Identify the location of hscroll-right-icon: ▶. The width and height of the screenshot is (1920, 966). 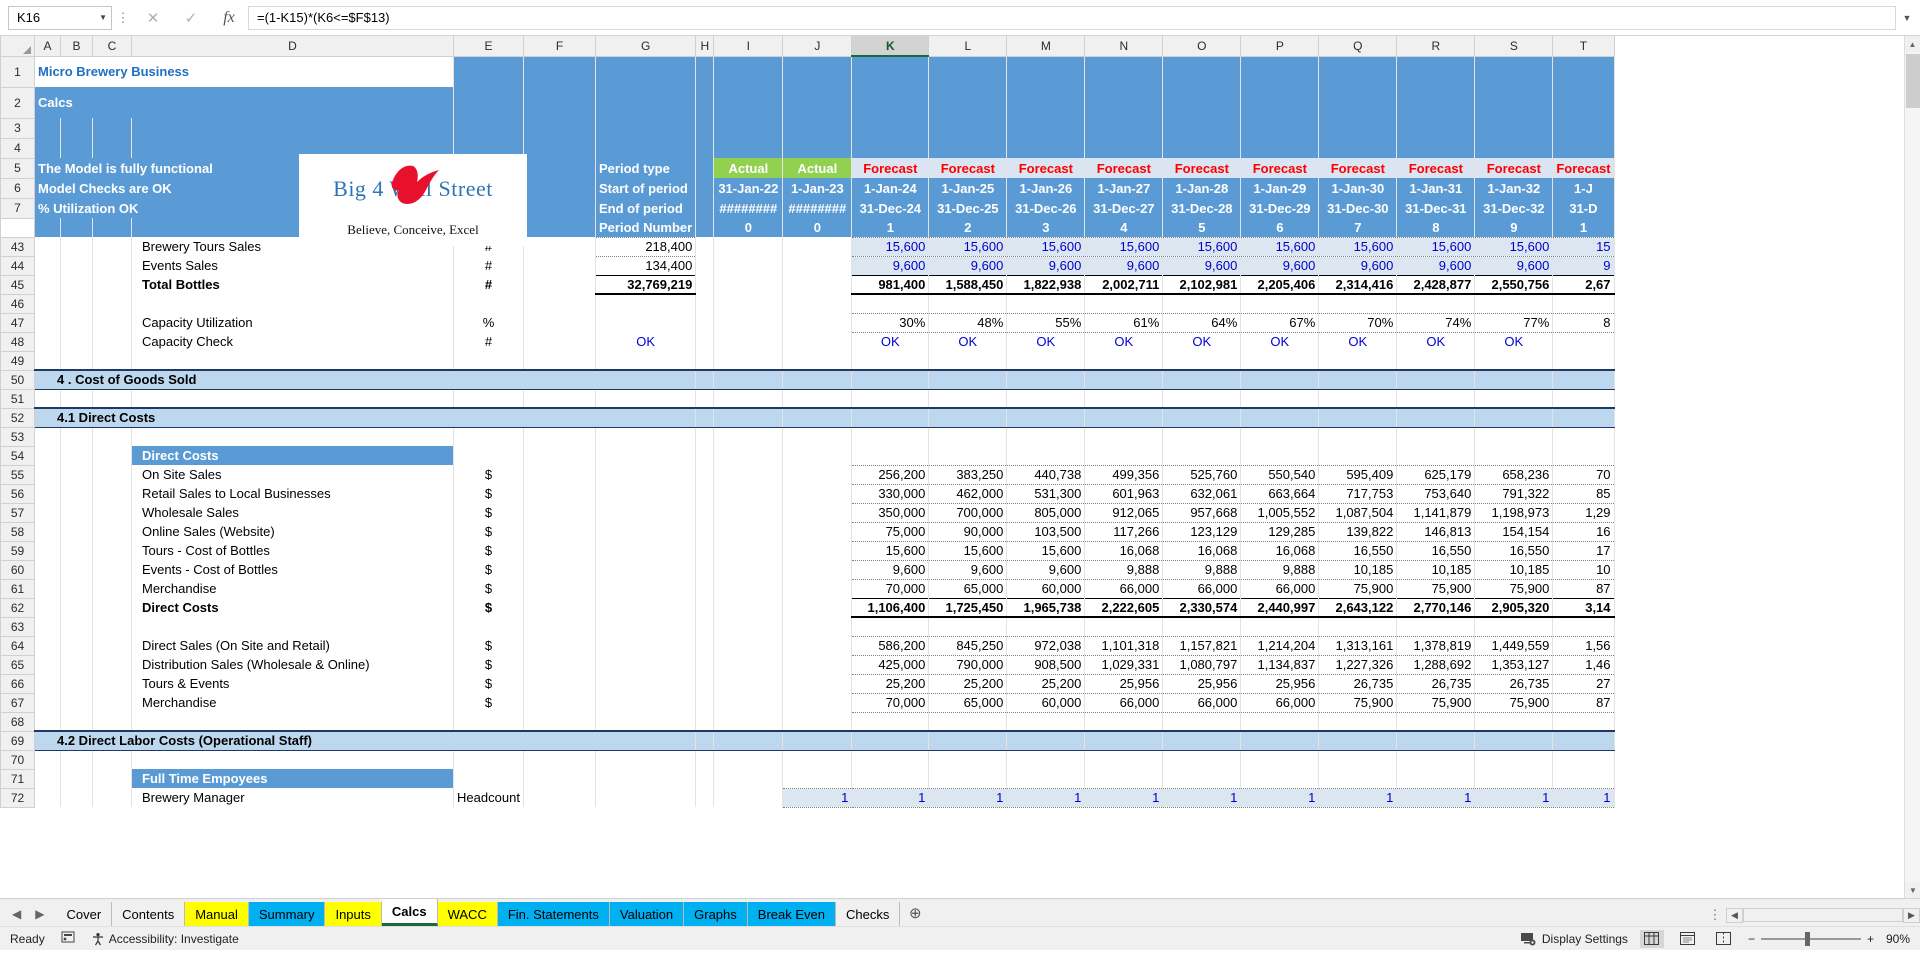
(1911, 915).